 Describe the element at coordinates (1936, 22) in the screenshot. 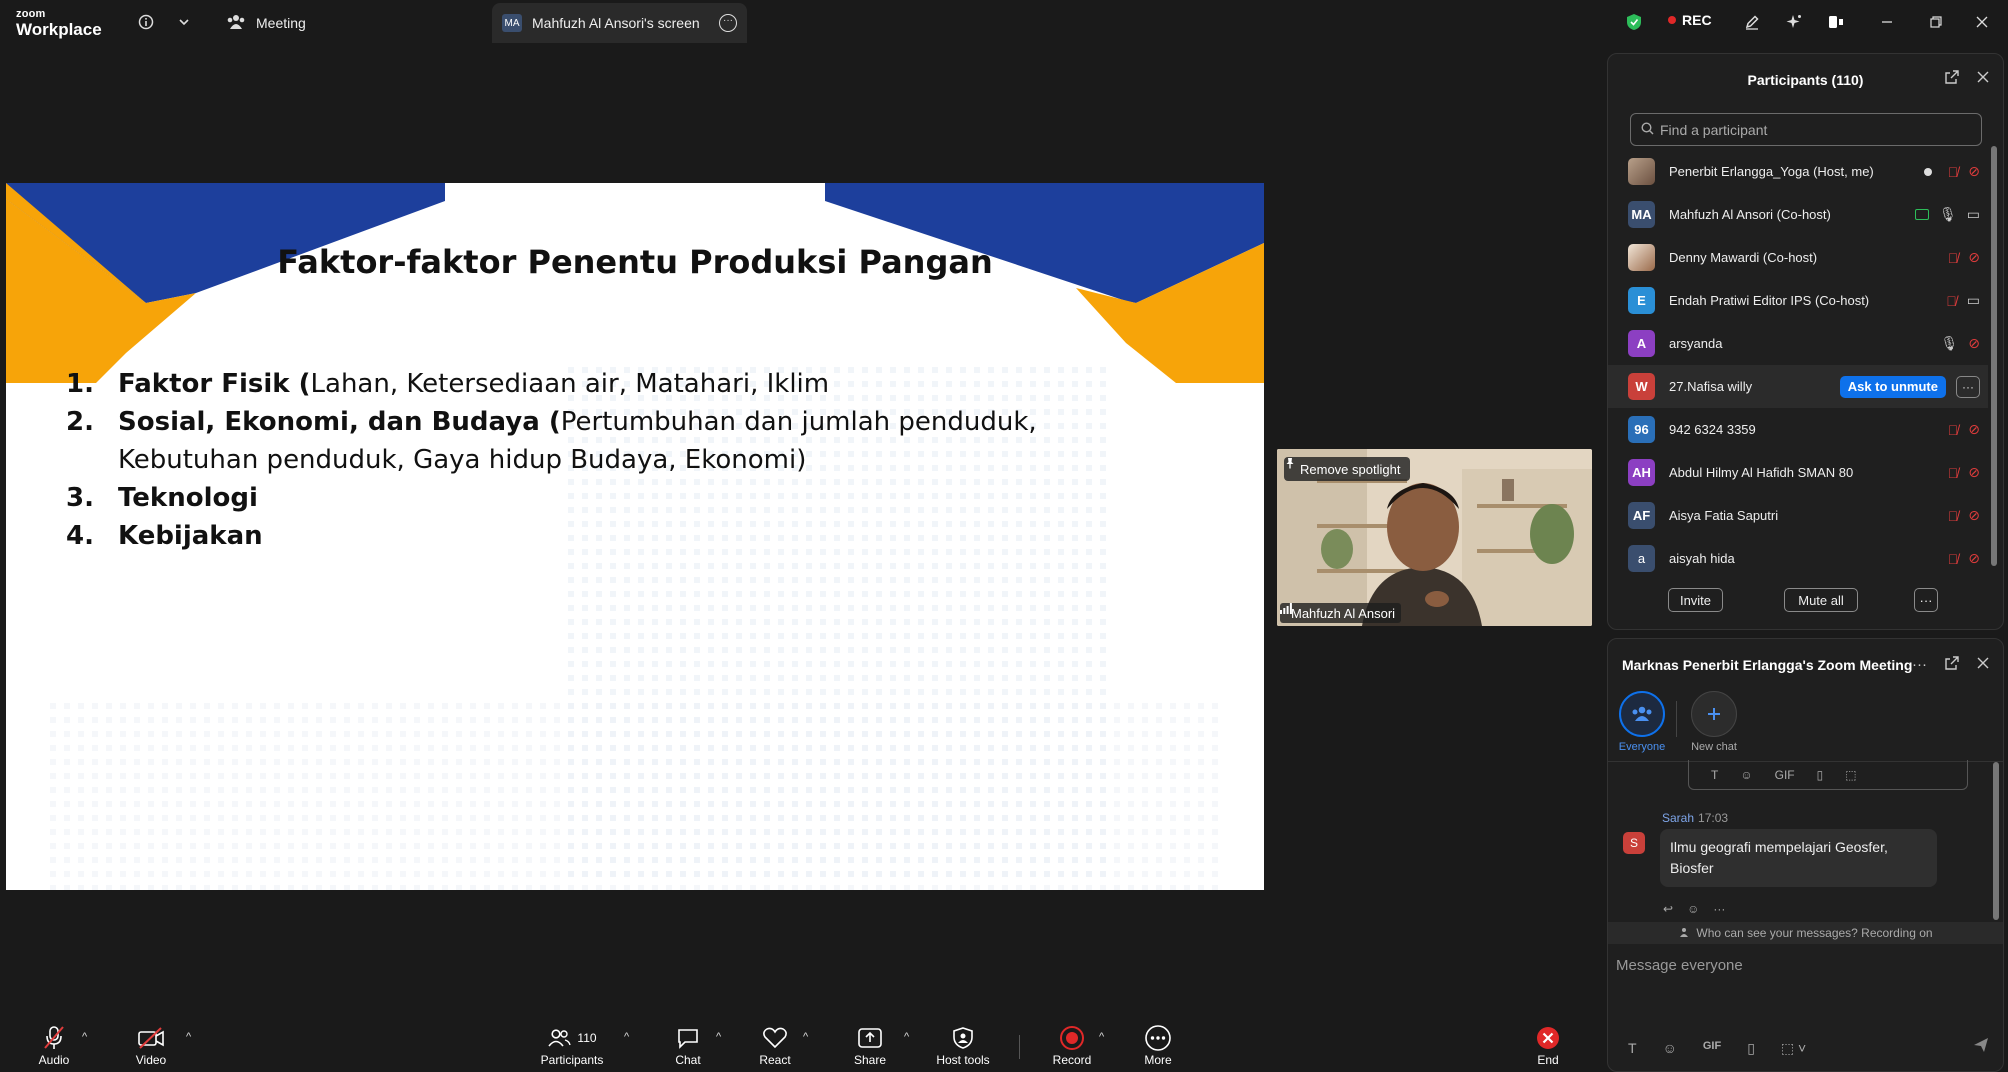

I see `restore-icon` at that location.